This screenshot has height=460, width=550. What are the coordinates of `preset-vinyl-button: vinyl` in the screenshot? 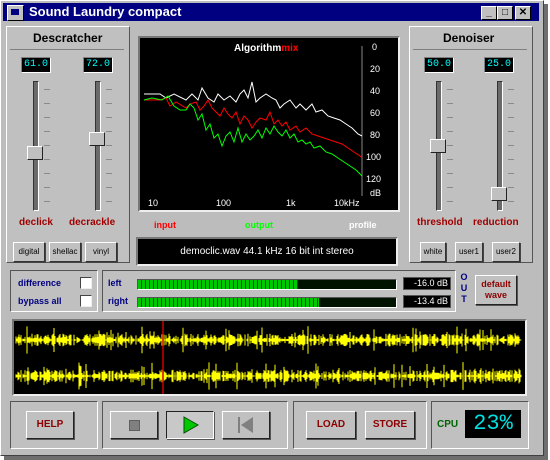 It's located at (101, 252).